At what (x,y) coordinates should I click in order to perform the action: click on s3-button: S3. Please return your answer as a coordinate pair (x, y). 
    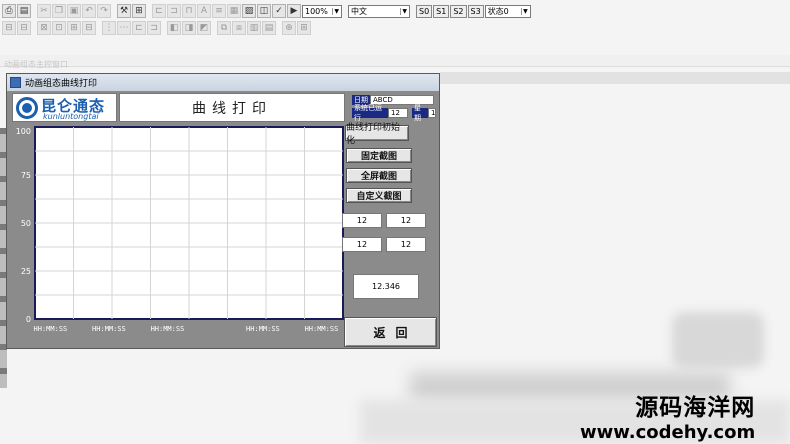
    Looking at the image, I should click on (475, 11).